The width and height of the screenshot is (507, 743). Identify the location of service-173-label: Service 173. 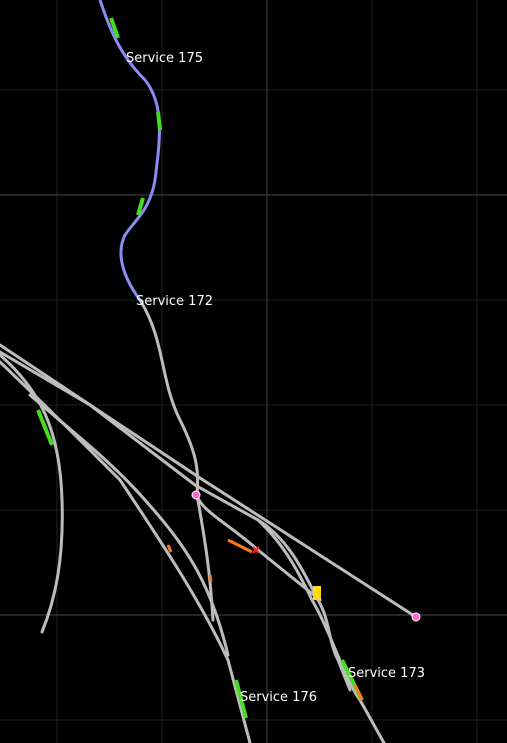
(386, 673).